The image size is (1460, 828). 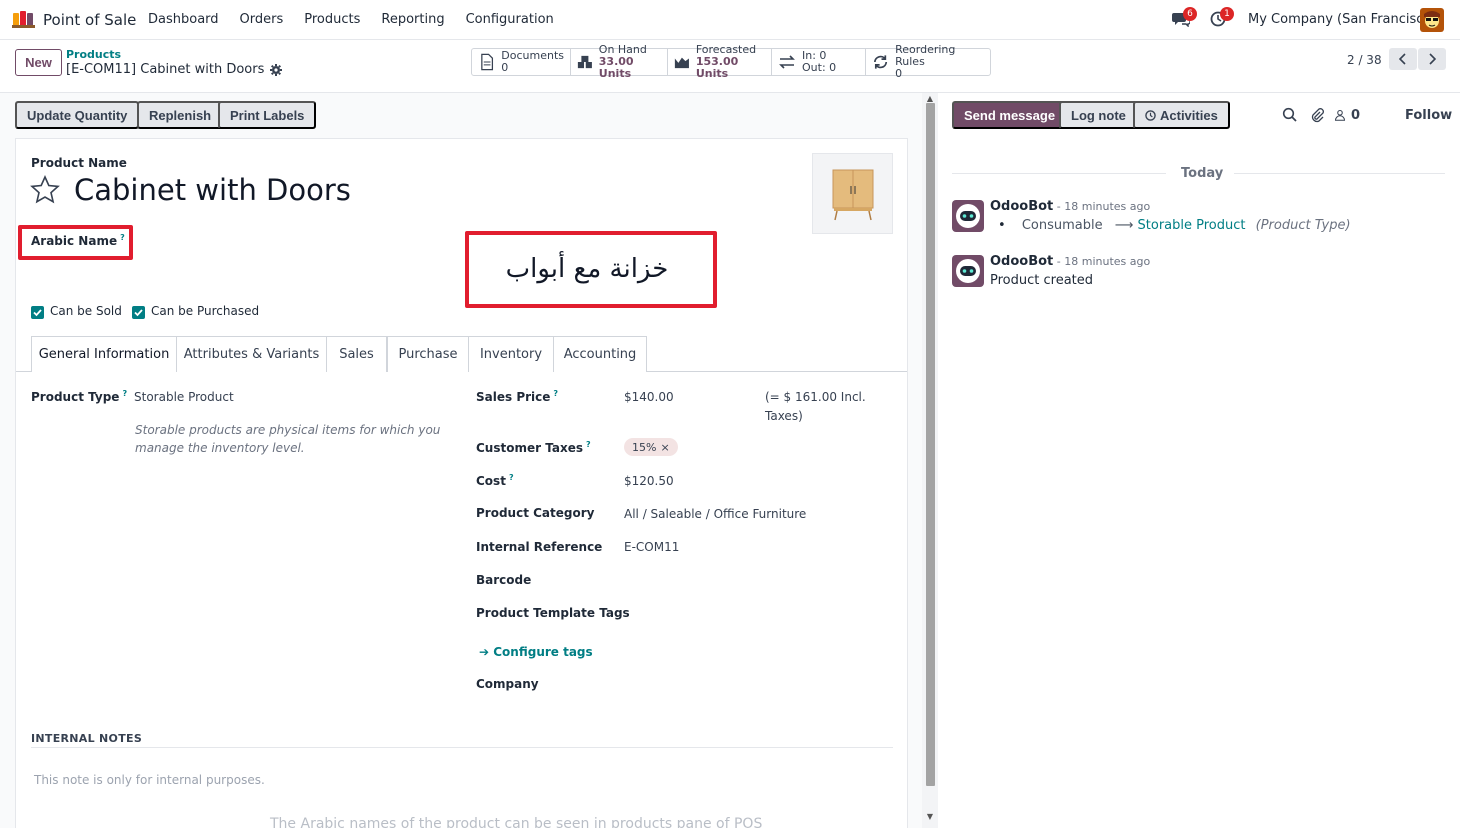 What do you see at coordinates (220, 448) in the screenshot?
I see `product-type-help: manage the inventory level.` at bounding box center [220, 448].